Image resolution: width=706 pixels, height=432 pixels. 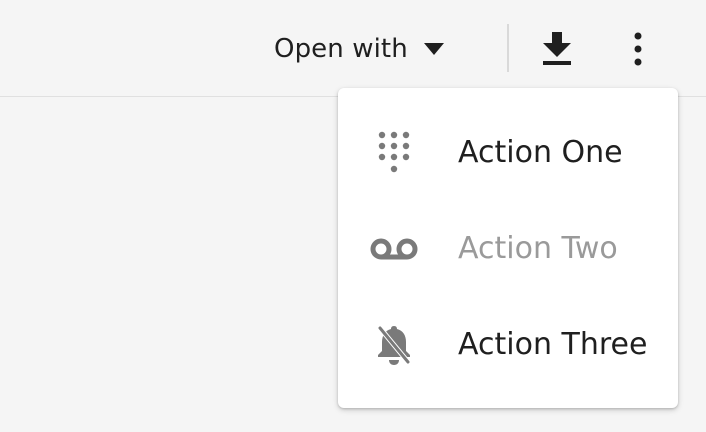 What do you see at coordinates (508, 48) in the screenshot?
I see `toolbar-divider` at bounding box center [508, 48].